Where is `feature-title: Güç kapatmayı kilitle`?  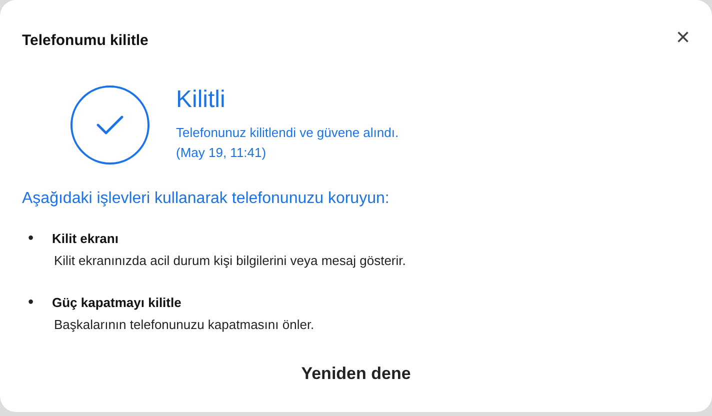
feature-title: Güç kapatmayı kilitle is located at coordinates (117, 303).